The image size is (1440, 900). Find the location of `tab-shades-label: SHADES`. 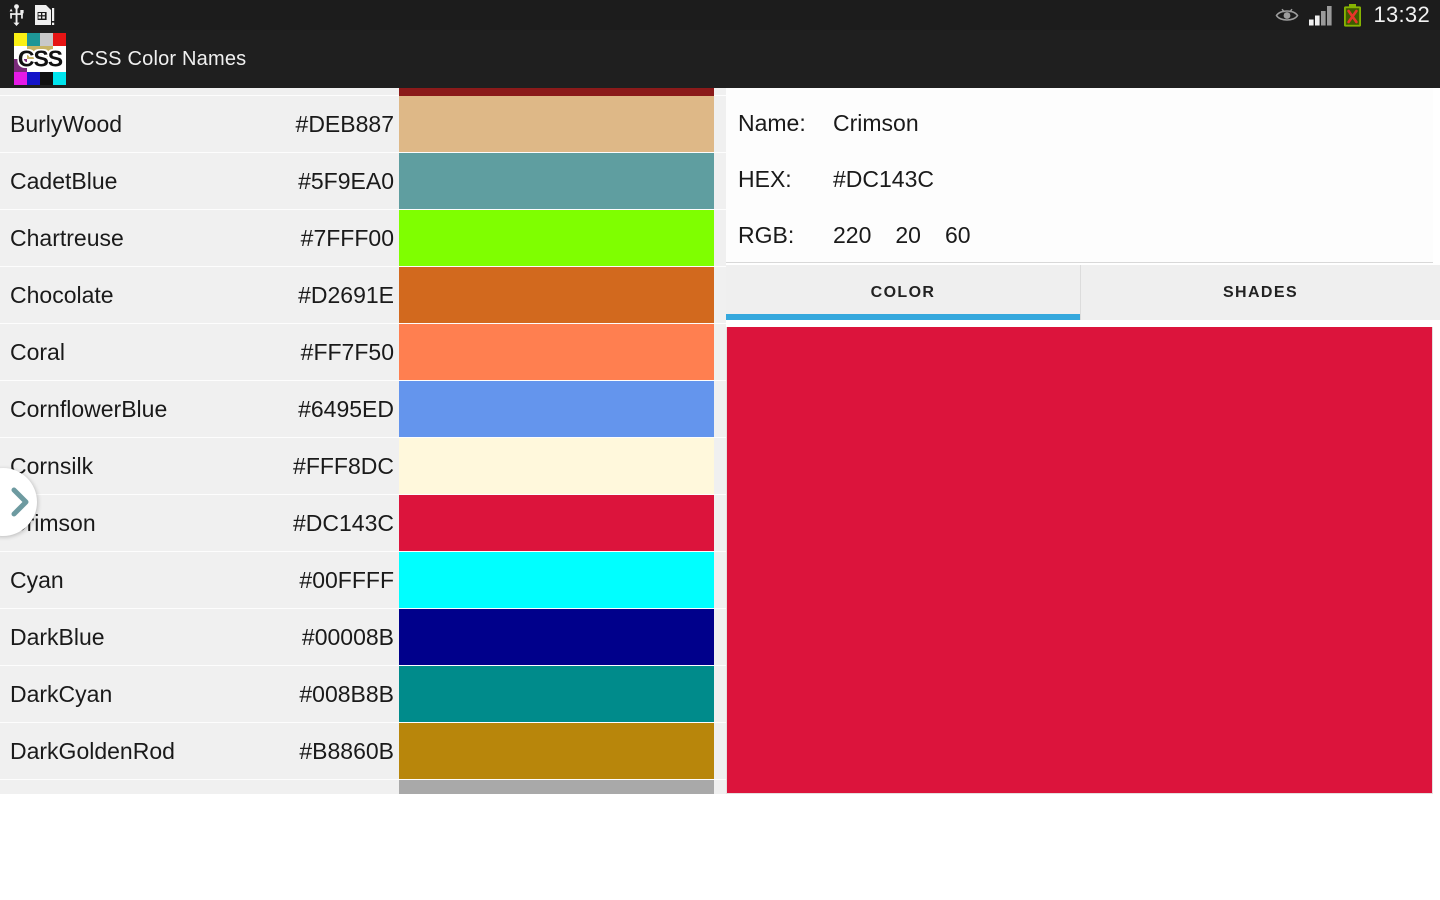

tab-shades-label: SHADES is located at coordinates (1260, 292).